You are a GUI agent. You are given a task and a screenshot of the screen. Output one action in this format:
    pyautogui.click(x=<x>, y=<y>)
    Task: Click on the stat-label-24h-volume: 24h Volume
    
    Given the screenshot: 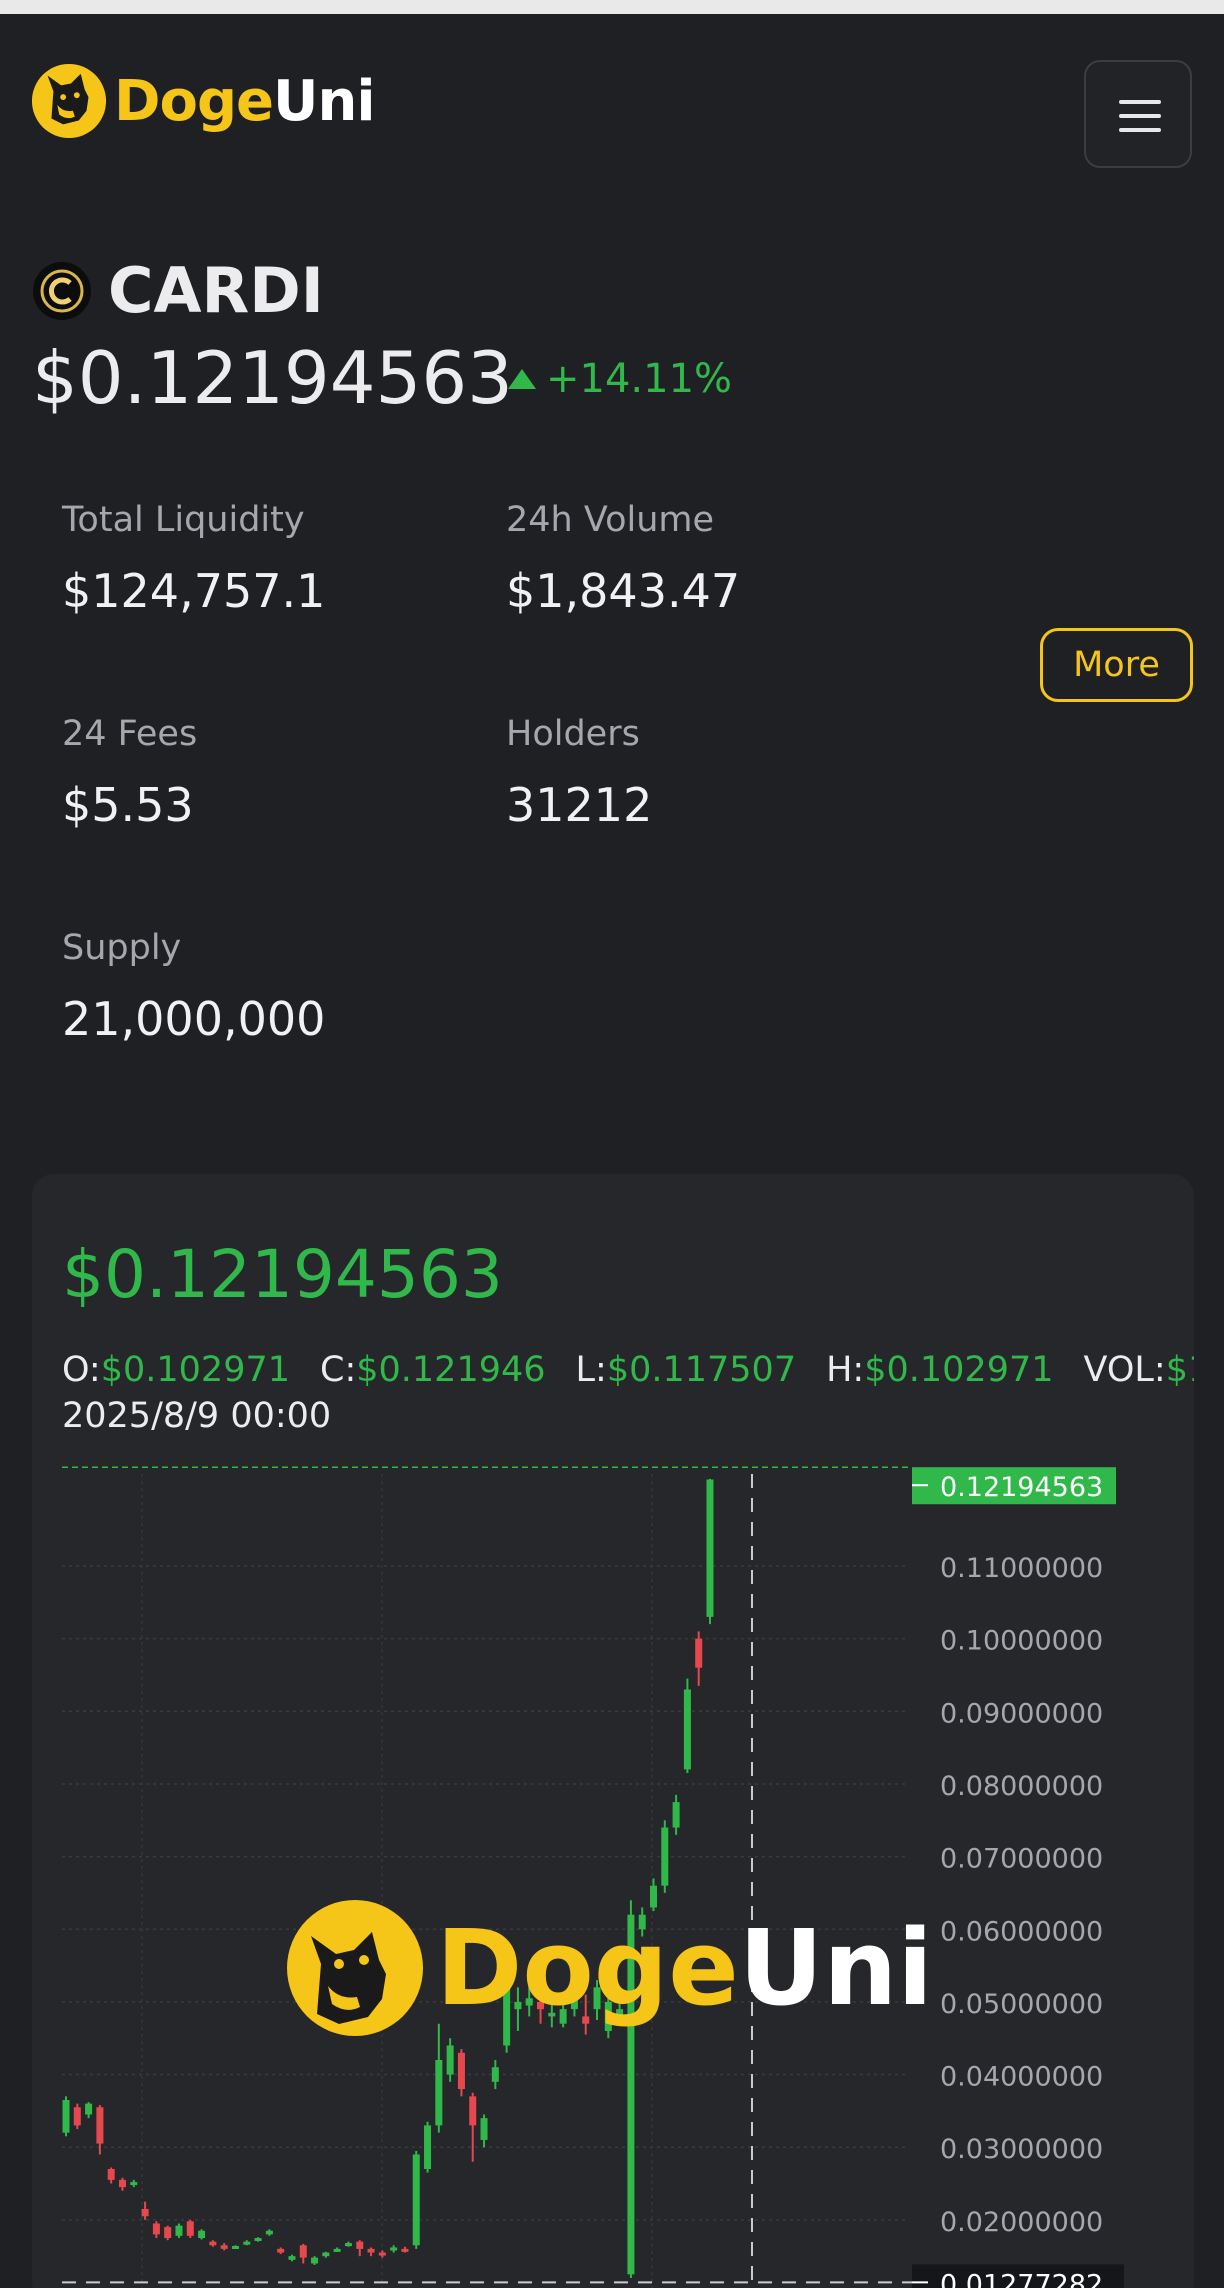 What is the action you would take?
    pyautogui.click(x=610, y=520)
    